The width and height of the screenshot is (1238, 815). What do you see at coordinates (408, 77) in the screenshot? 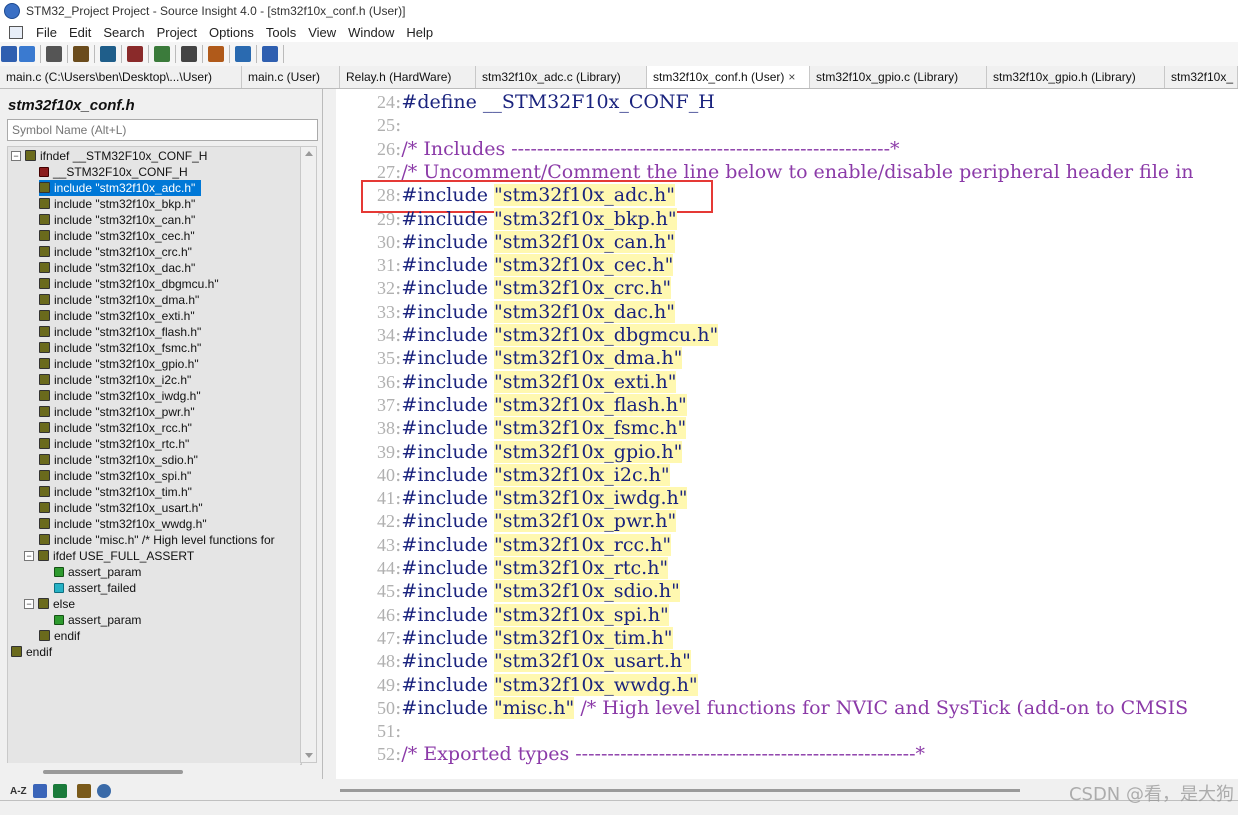
I see `tab-relay-h: Relay.h (HardWare)` at bounding box center [408, 77].